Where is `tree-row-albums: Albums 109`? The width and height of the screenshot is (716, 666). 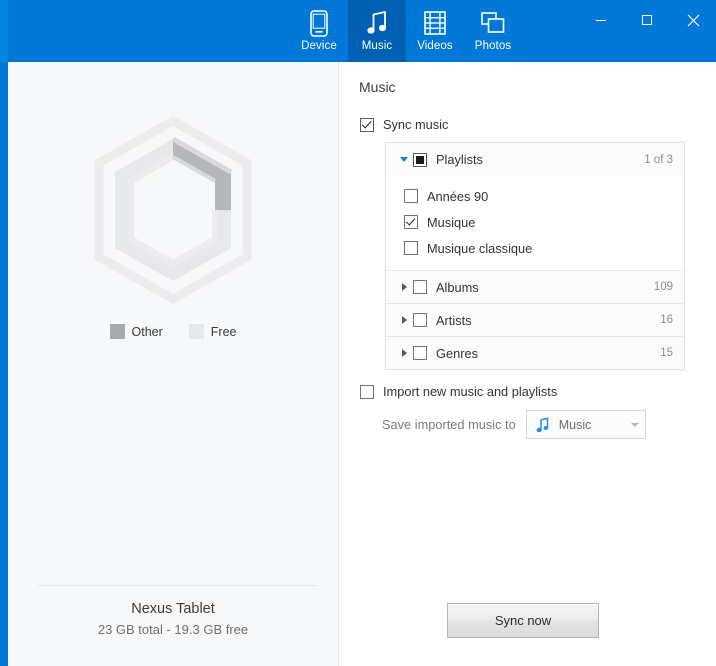
tree-row-albums: Albums 109 is located at coordinates (535, 286).